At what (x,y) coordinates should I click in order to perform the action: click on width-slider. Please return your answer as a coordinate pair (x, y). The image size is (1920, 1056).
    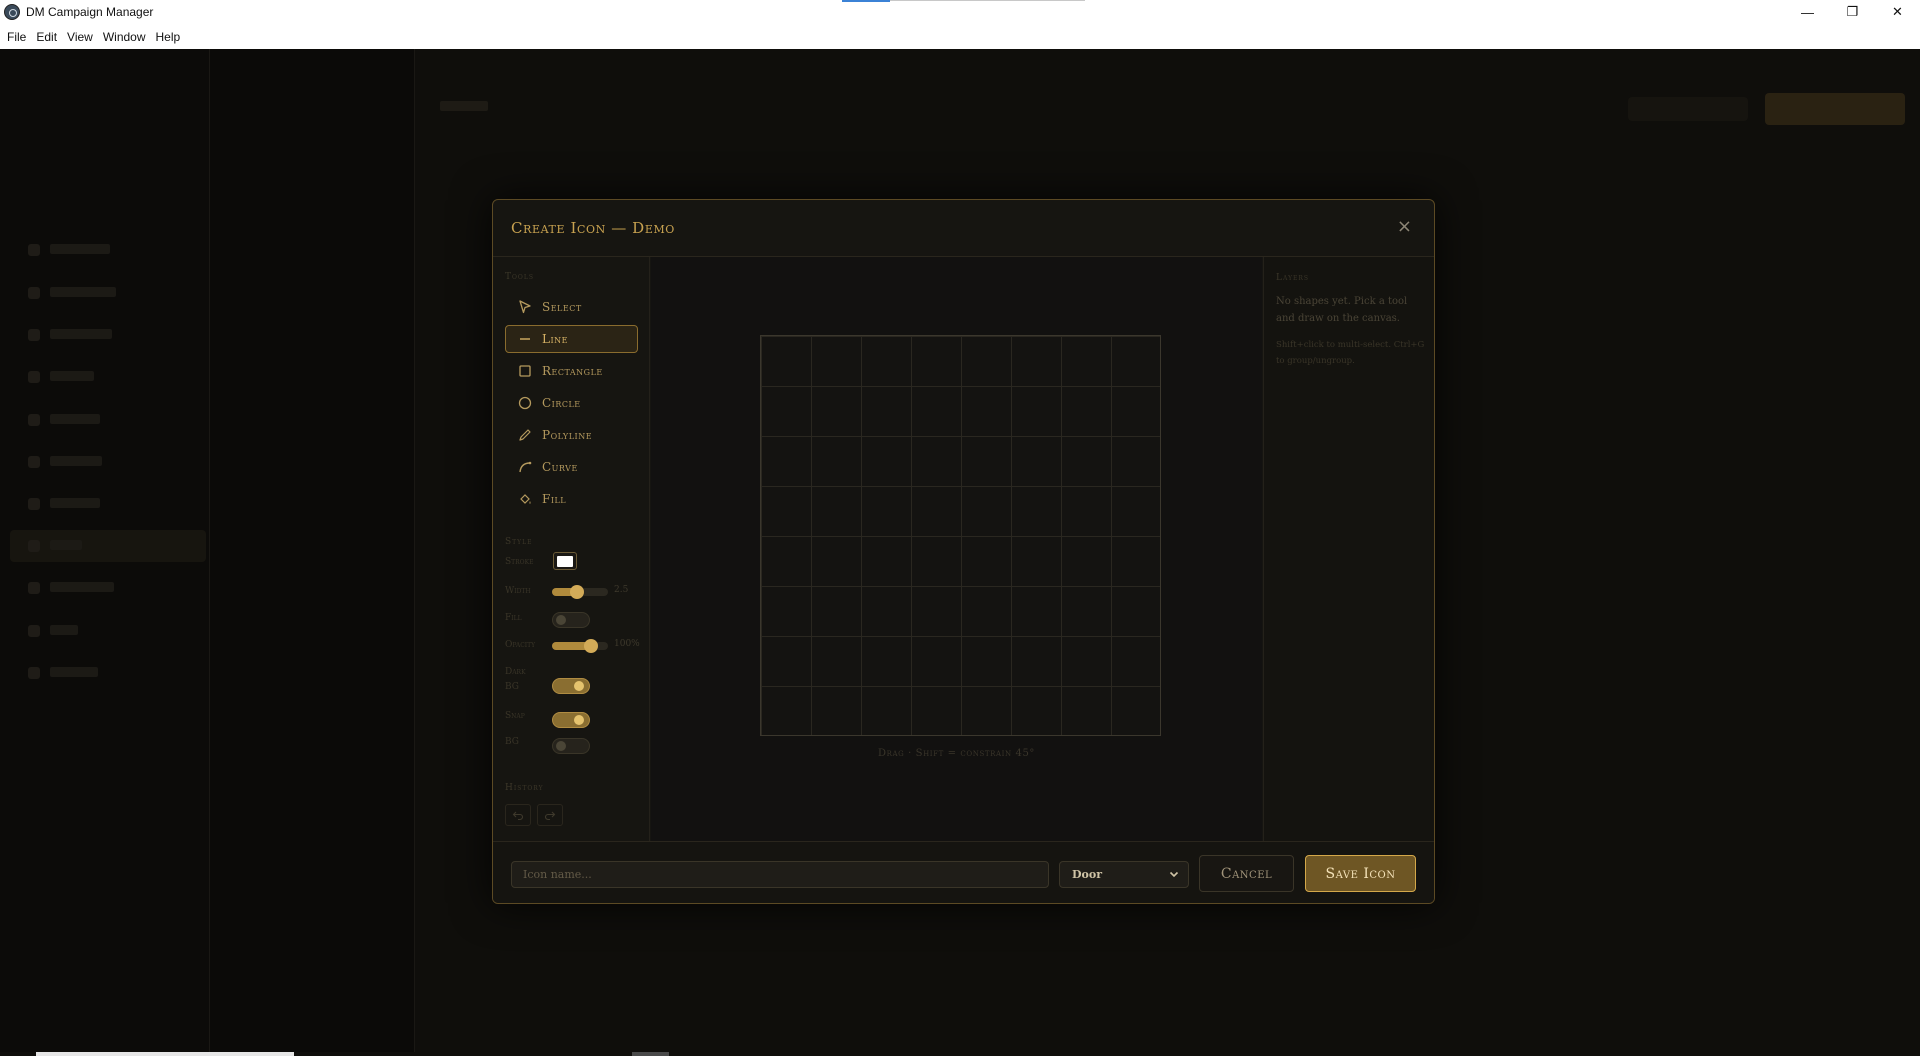
    Looking at the image, I should click on (580, 592).